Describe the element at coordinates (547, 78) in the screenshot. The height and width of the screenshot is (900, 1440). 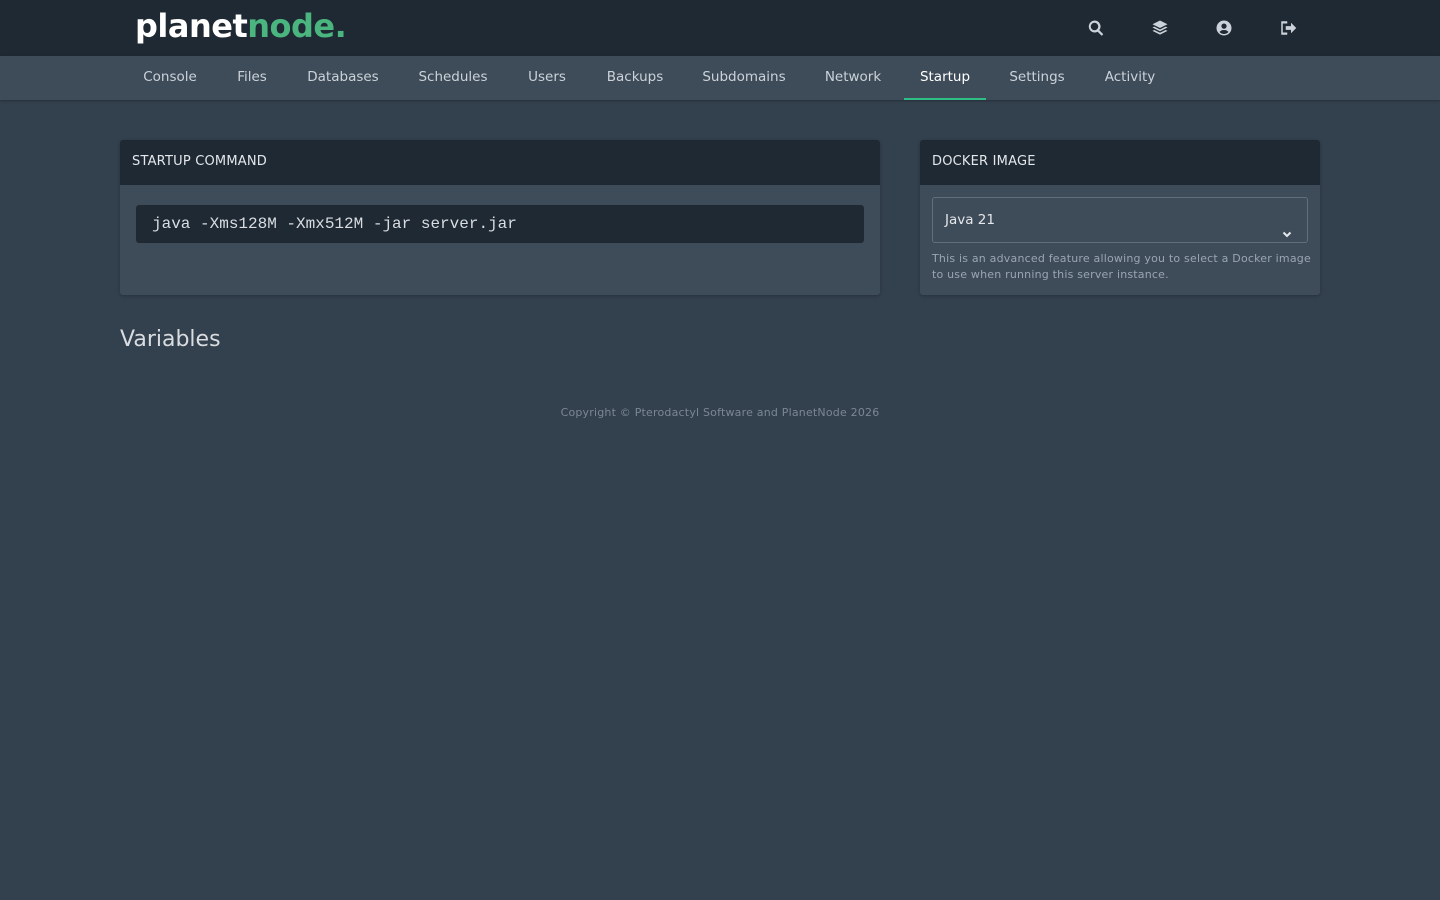
I see `tab-users: Users` at that location.